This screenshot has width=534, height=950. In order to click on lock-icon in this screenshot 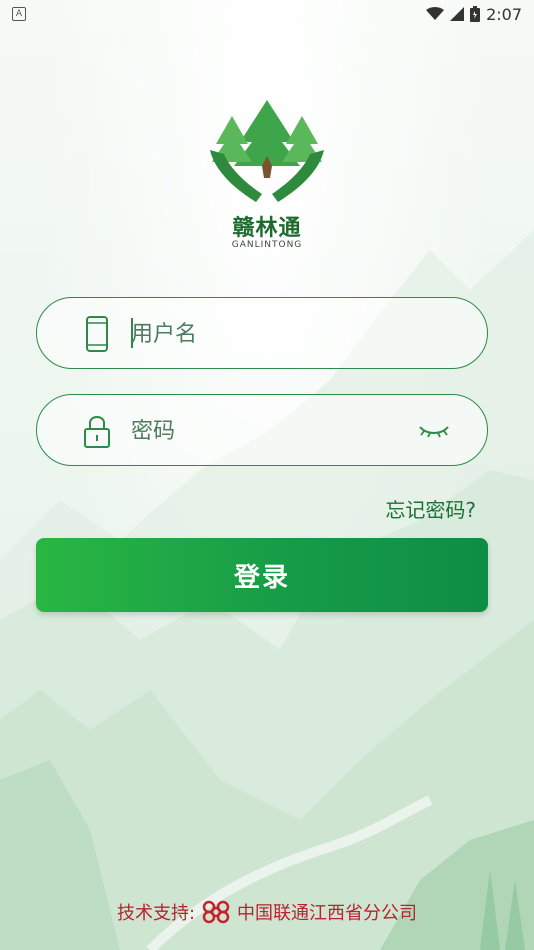, I will do `click(97, 432)`.